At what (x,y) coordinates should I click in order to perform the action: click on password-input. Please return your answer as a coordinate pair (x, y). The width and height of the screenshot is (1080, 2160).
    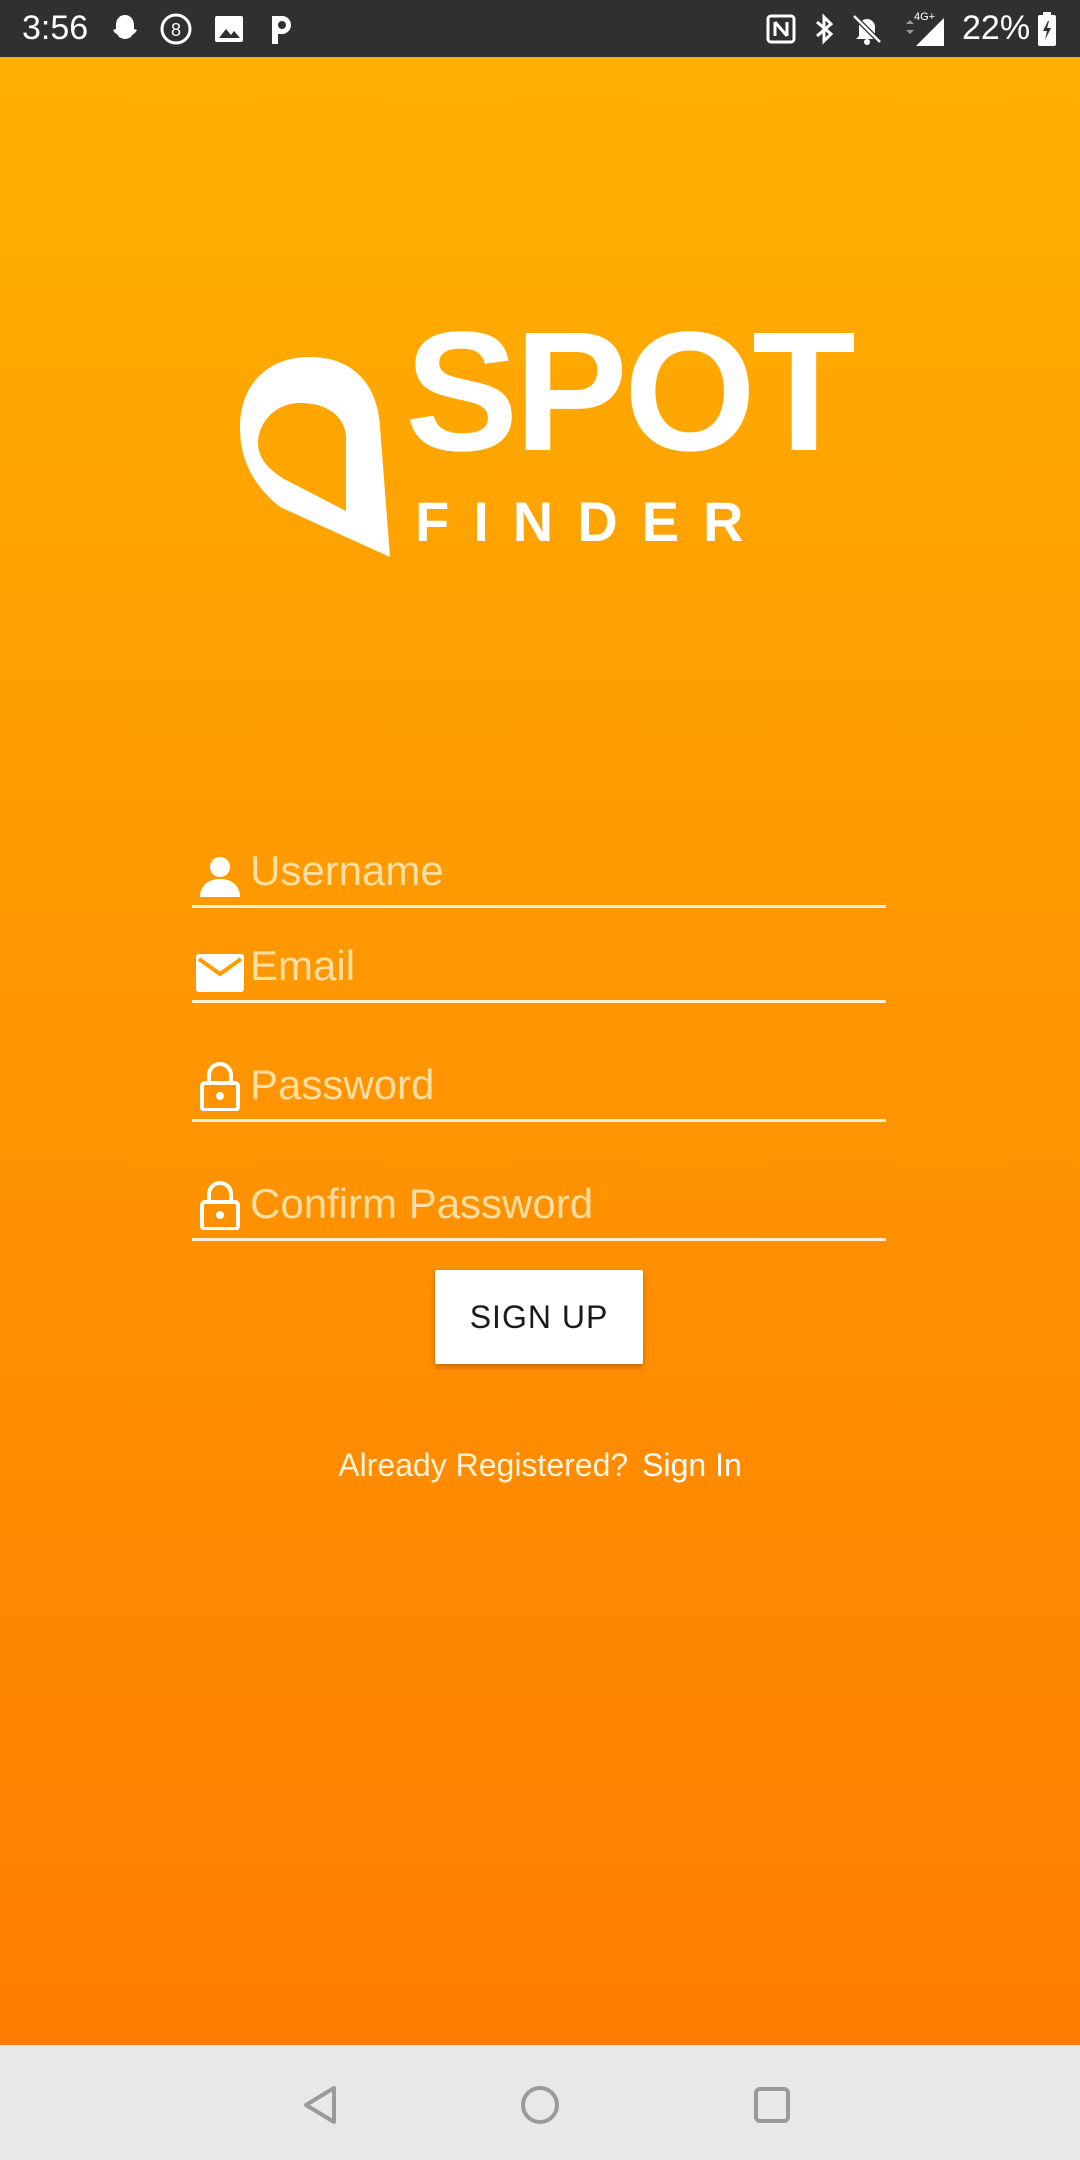
    Looking at the image, I should click on (560, 1085).